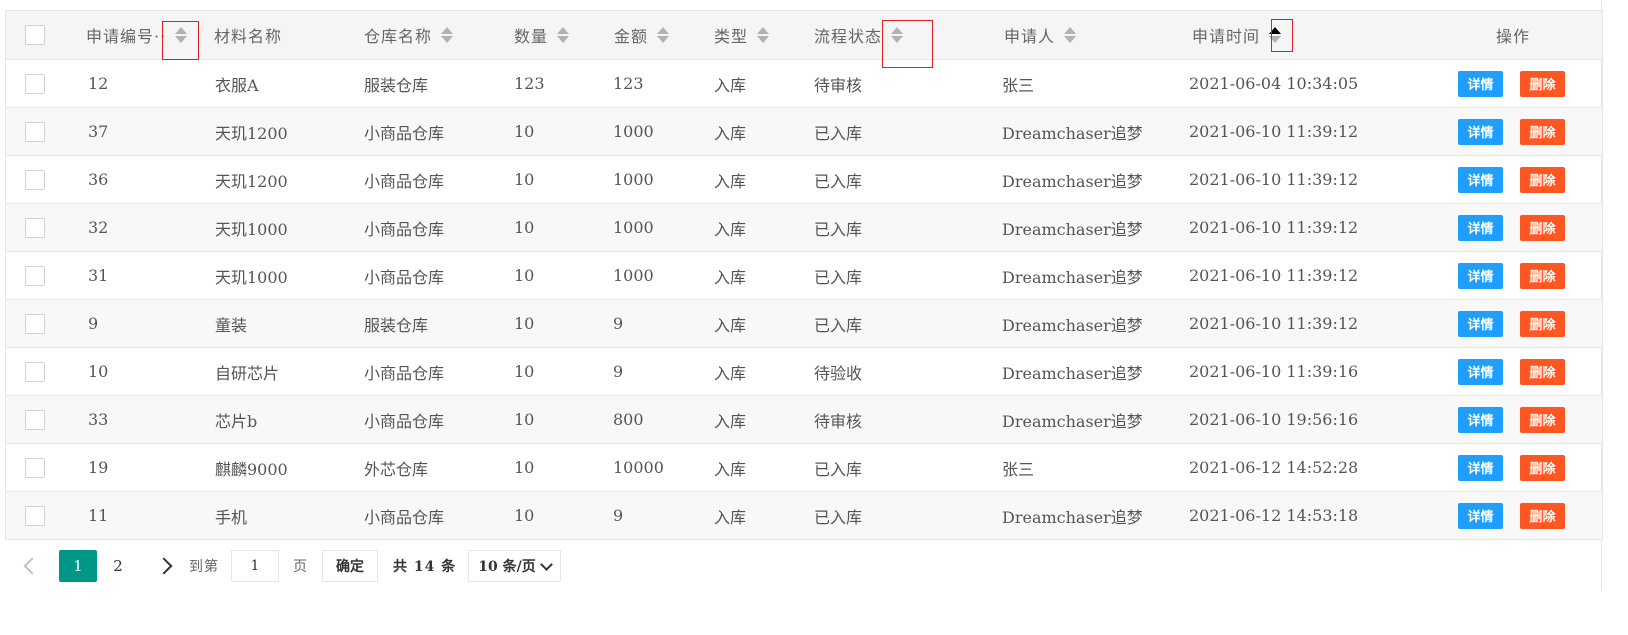 The width and height of the screenshot is (1628, 635). What do you see at coordinates (78, 566) in the screenshot?
I see `page-1: 1` at bounding box center [78, 566].